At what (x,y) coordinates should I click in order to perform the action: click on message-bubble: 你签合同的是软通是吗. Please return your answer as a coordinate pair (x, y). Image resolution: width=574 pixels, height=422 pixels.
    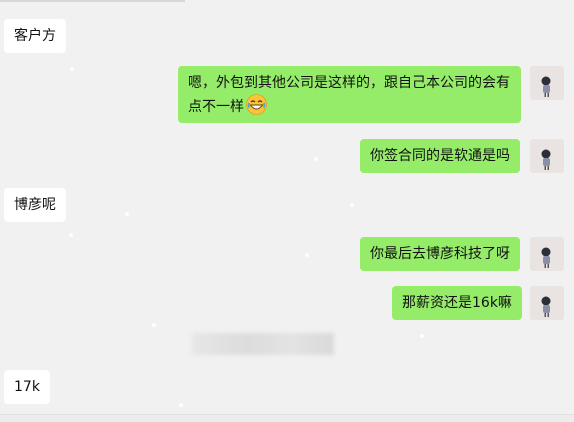
    Looking at the image, I should click on (440, 156).